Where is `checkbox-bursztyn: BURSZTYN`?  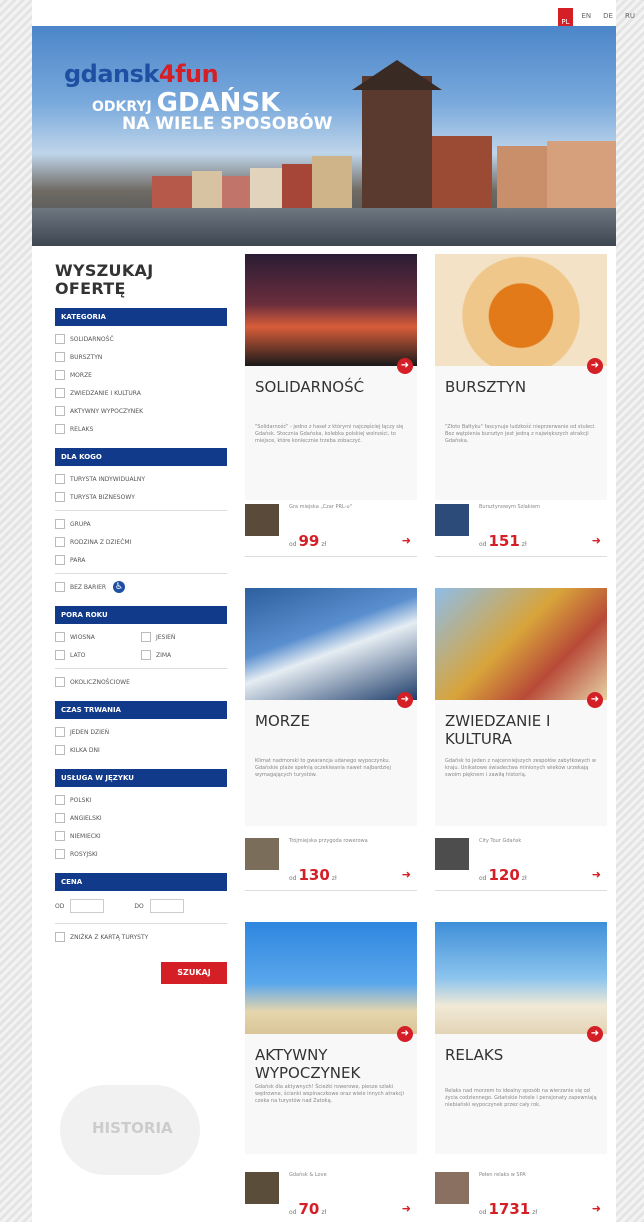
checkbox-bursztyn: BURSZTYN is located at coordinates (141, 357).